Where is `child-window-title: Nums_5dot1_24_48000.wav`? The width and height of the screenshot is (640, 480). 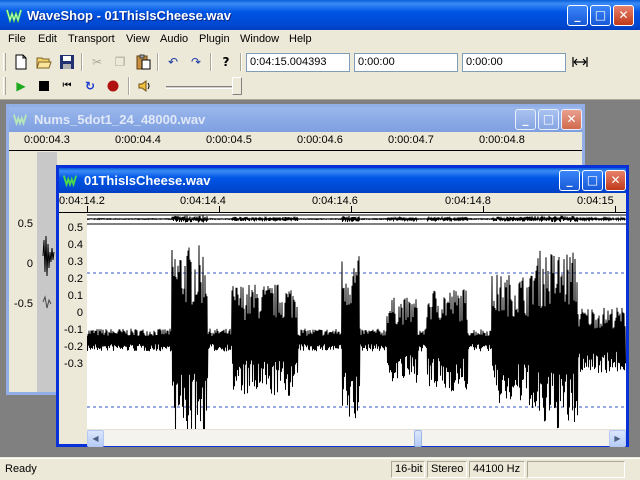
child-window-title: Nums_5dot1_24_48000.wav is located at coordinates (120, 119).